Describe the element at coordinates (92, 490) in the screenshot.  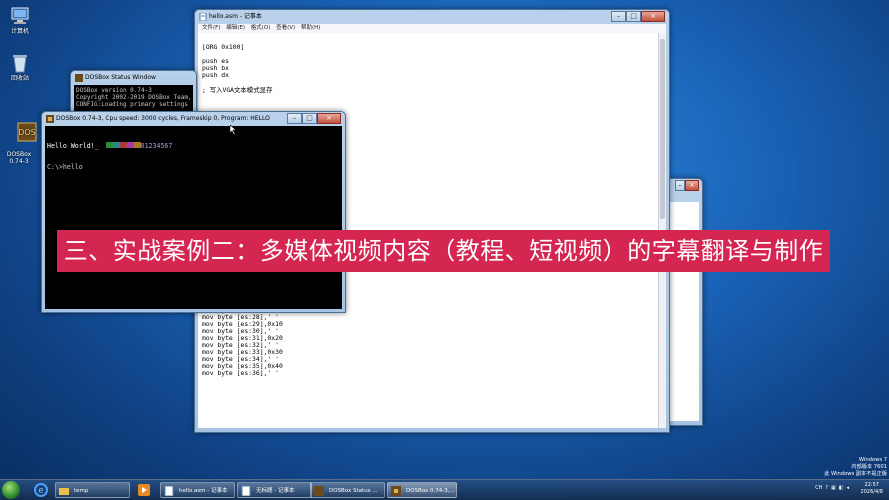
I see `taskbar-button-temp: temp` at that location.